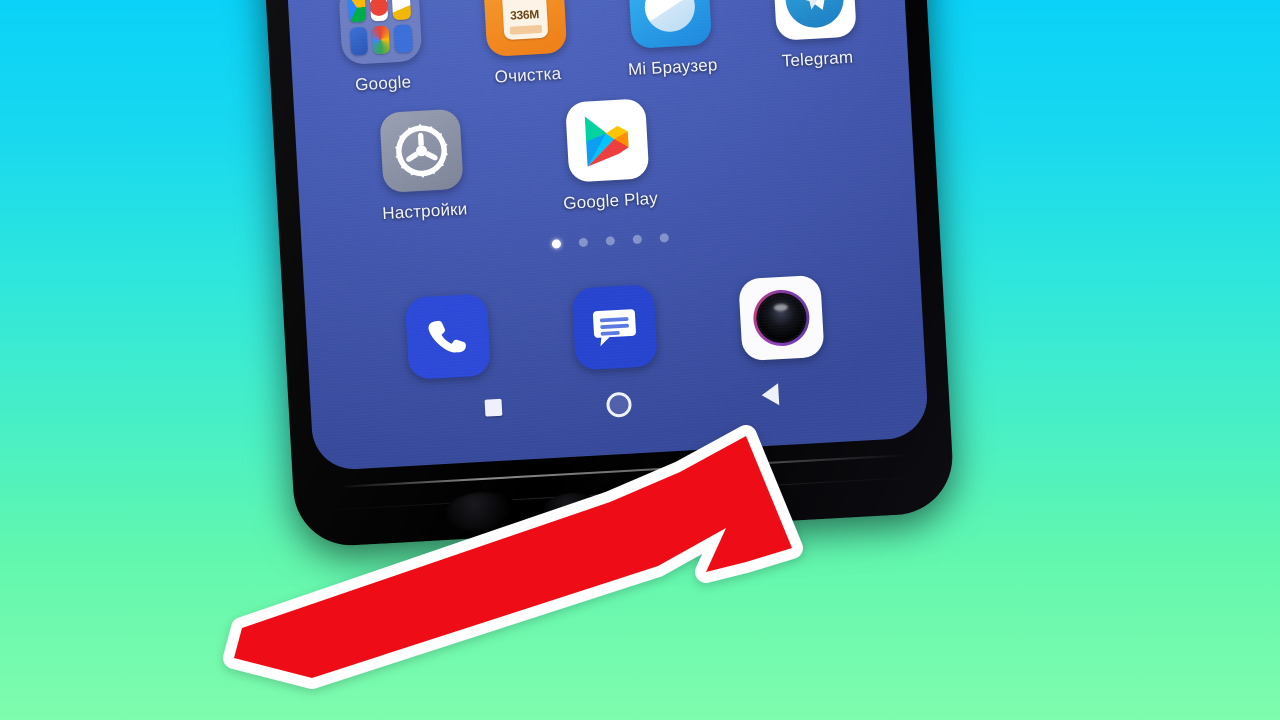 The image size is (1280, 720). I want to click on gear-glyph, so click(421, 150).